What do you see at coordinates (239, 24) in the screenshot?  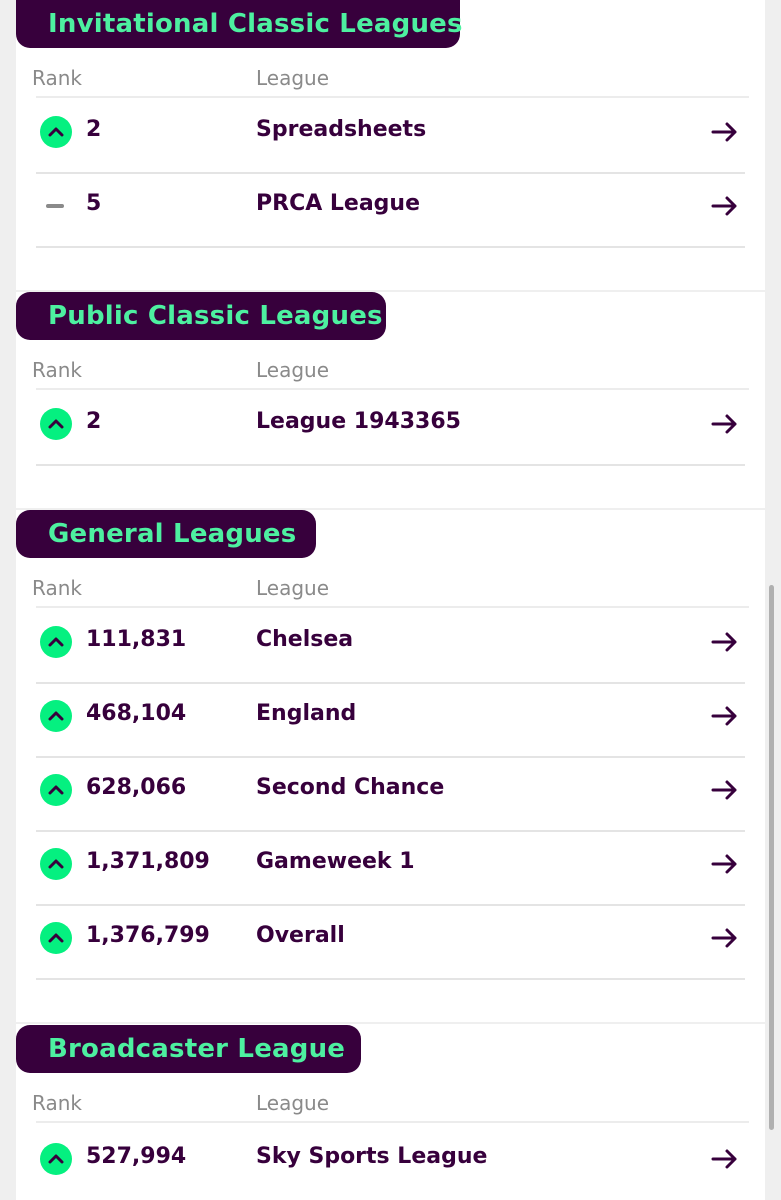 I see `section-title: Invitational Classic Leagues` at bounding box center [239, 24].